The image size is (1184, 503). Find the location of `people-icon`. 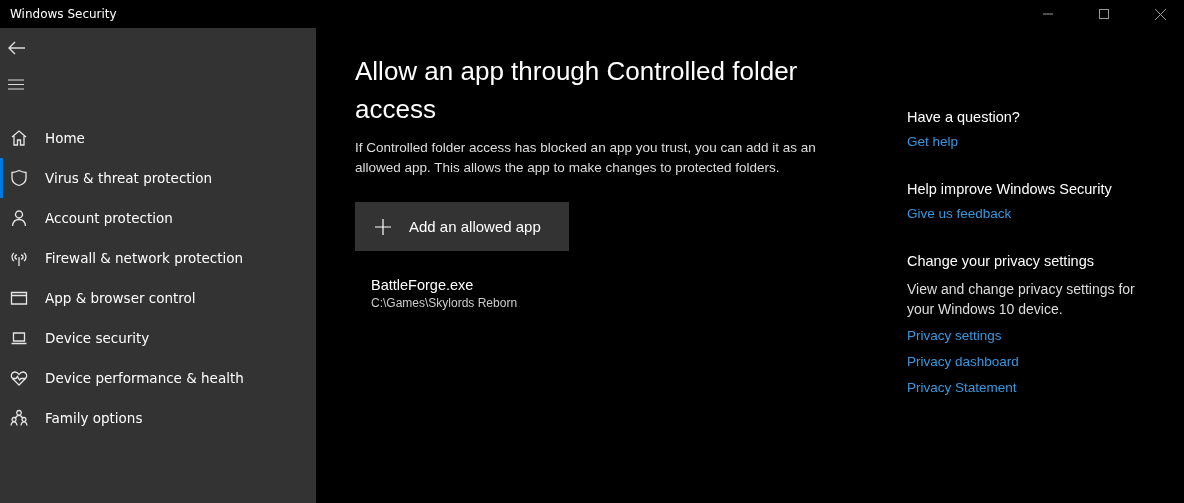

people-icon is located at coordinates (19, 418).